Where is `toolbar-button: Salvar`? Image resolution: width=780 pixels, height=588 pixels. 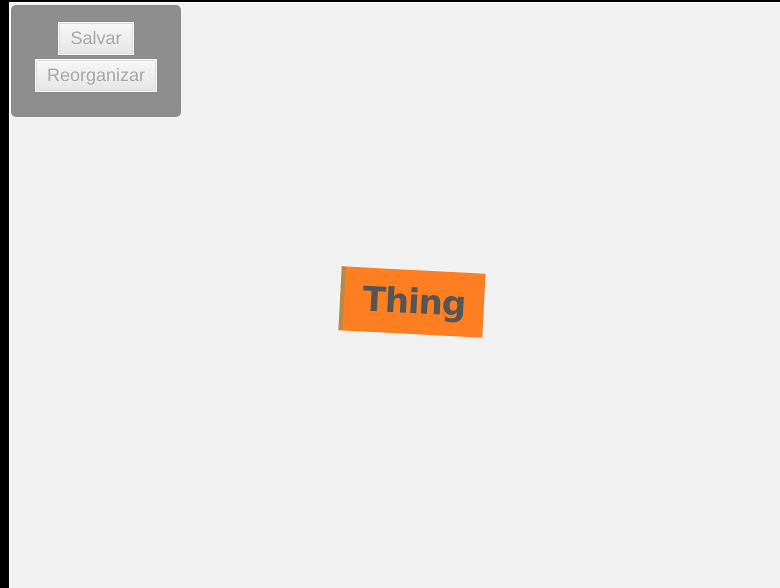 toolbar-button: Salvar is located at coordinates (96, 38).